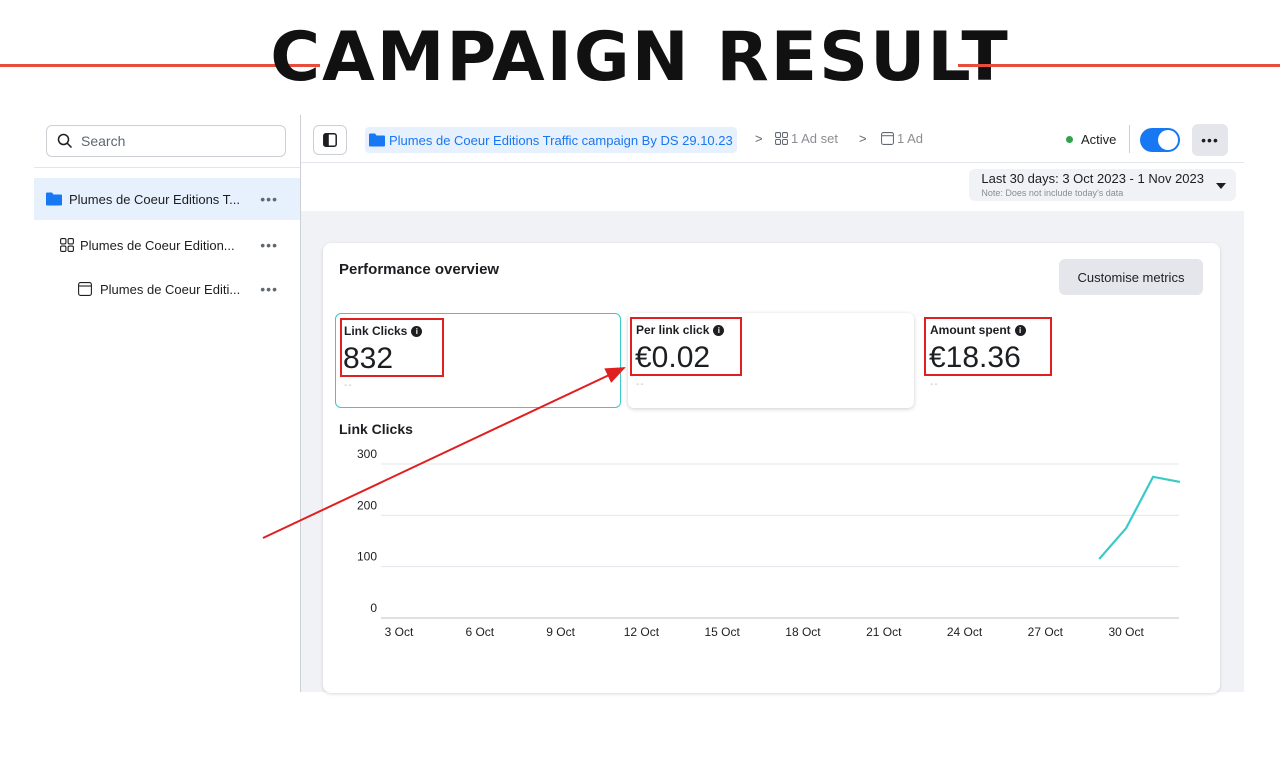 The height and width of the screenshot is (769, 1280). I want to click on status-divider, so click(1129, 139).